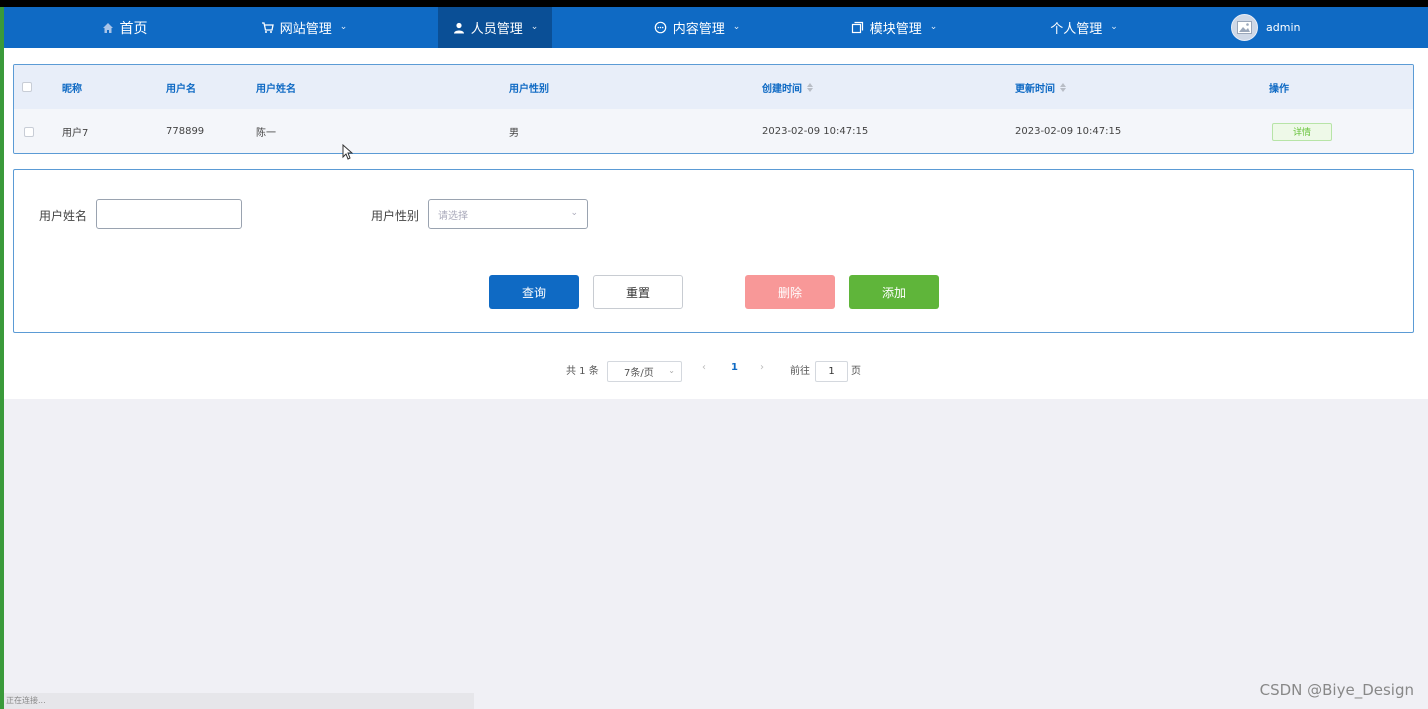  What do you see at coordinates (459, 28) in the screenshot?
I see `person-icon` at bounding box center [459, 28].